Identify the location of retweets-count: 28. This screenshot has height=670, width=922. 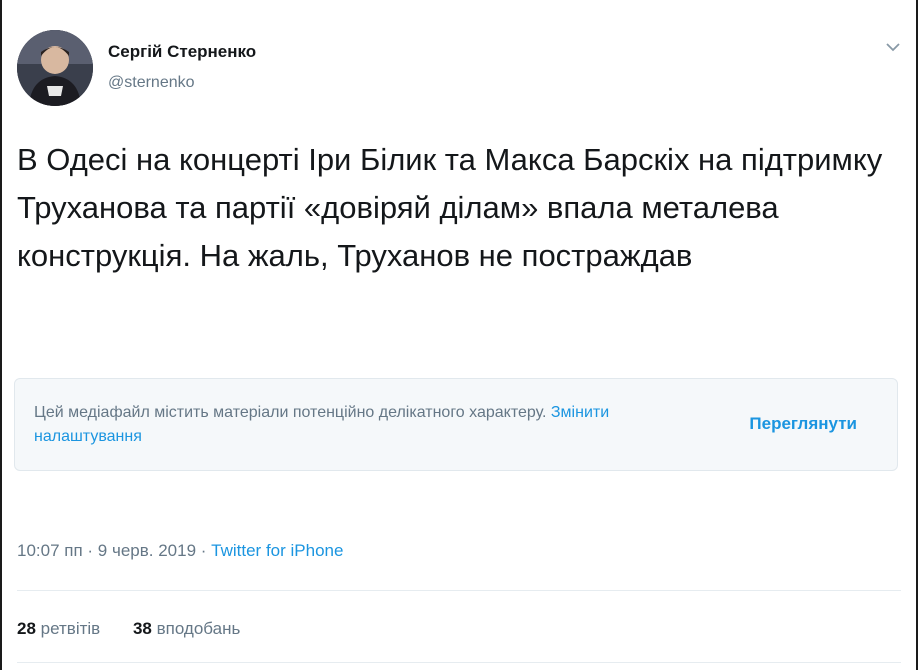
(26, 628).